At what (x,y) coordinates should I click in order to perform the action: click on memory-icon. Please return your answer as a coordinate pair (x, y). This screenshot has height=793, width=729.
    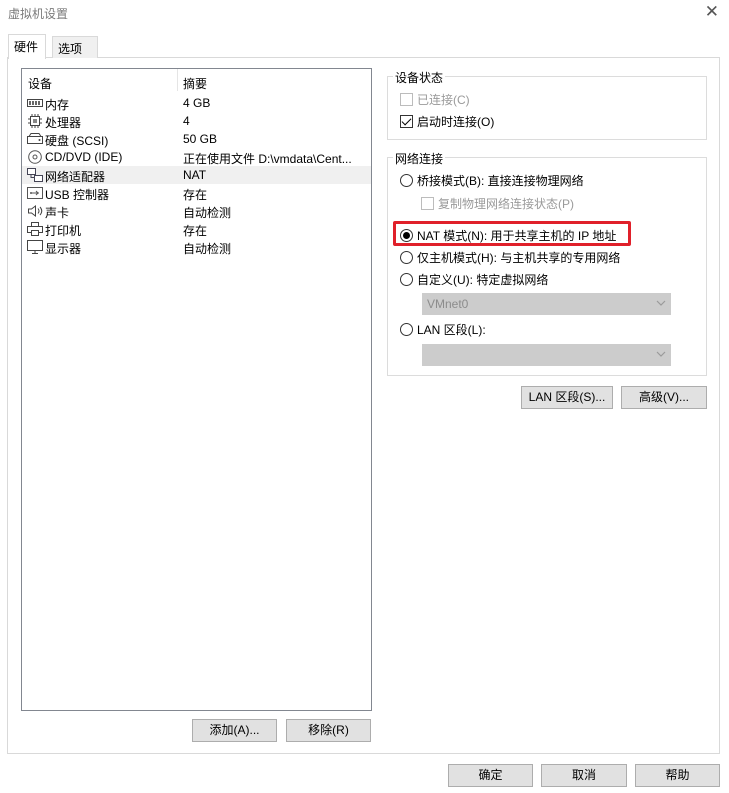
    Looking at the image, I should click on (35, 103).